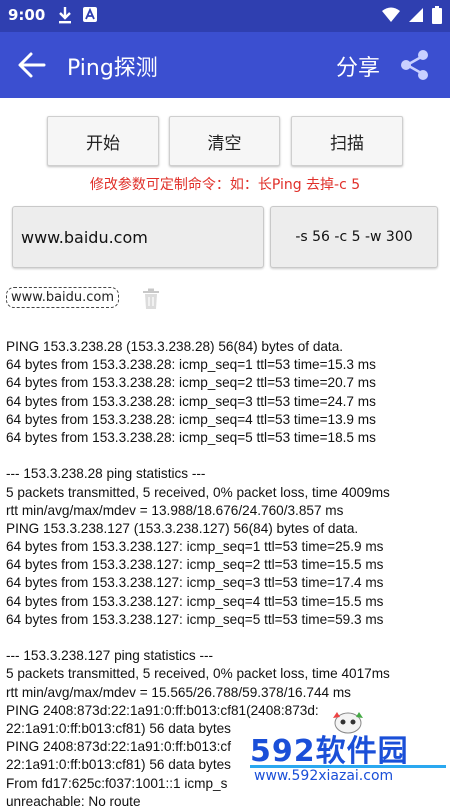  I want to click on output-line: --- 153.3.238.127 ping statistics ---, so click(110, 656).